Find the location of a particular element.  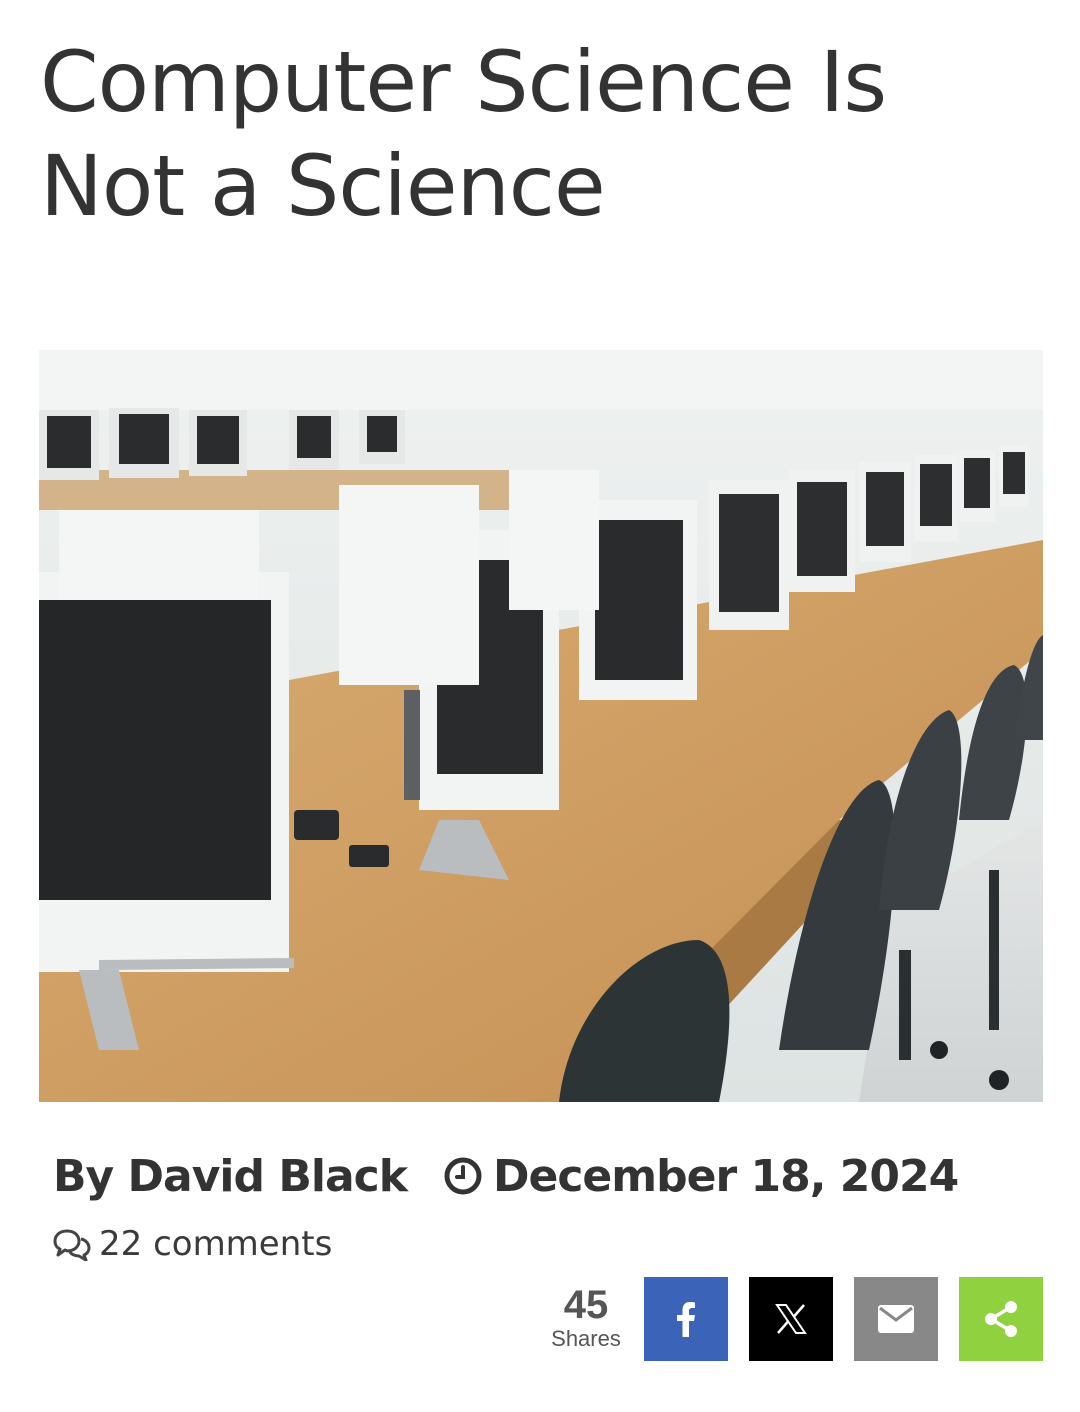

facebook-icon is located at coordinates (686, 1319).